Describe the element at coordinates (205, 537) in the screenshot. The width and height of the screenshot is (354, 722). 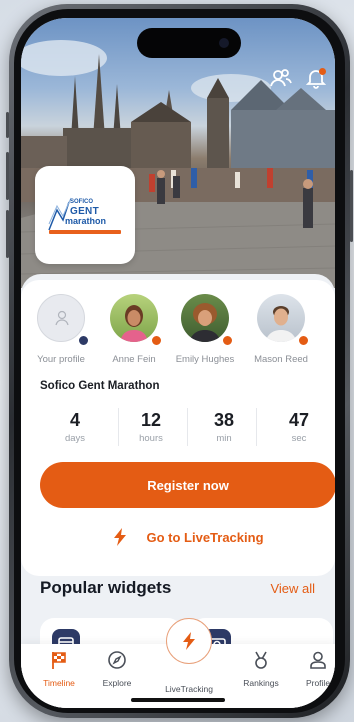
I see `livetracking-label: Go to LiveTracking` at that location.